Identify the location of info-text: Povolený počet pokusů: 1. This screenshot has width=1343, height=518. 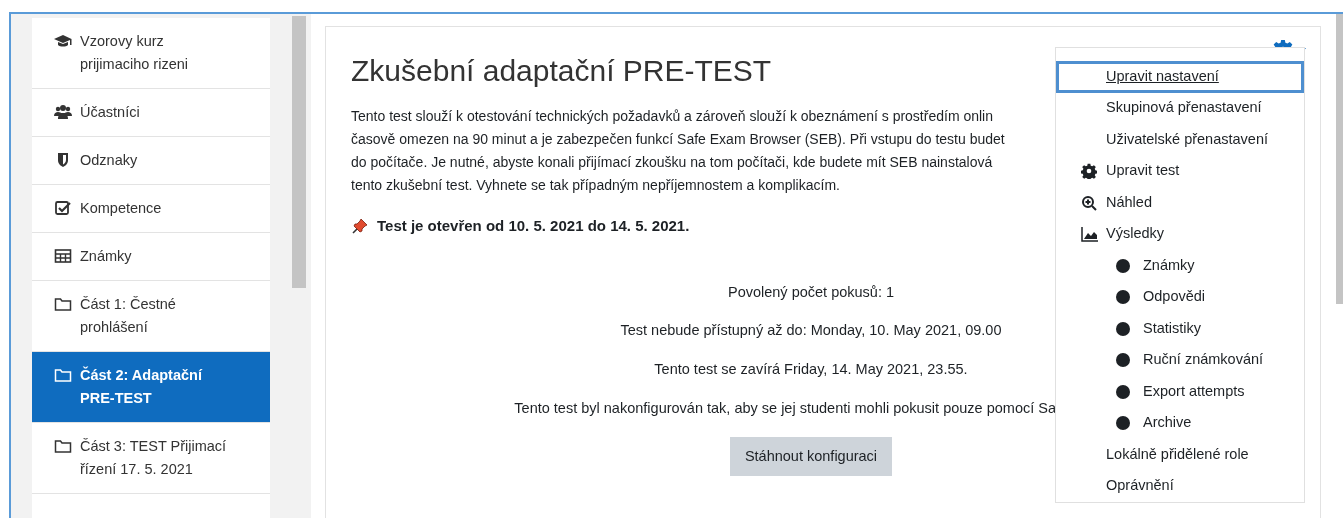
(811, 292).